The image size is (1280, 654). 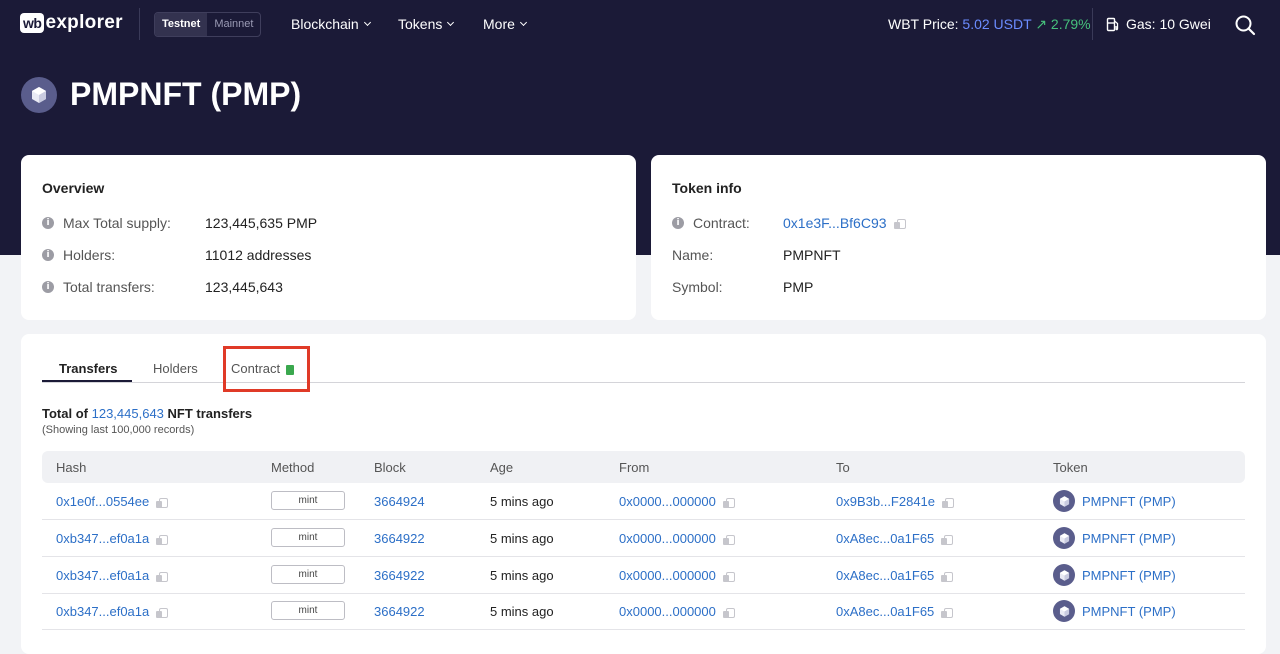 I want to click on token-info-row-symbol: Symbol: PMP, so click(x=742, y=287).